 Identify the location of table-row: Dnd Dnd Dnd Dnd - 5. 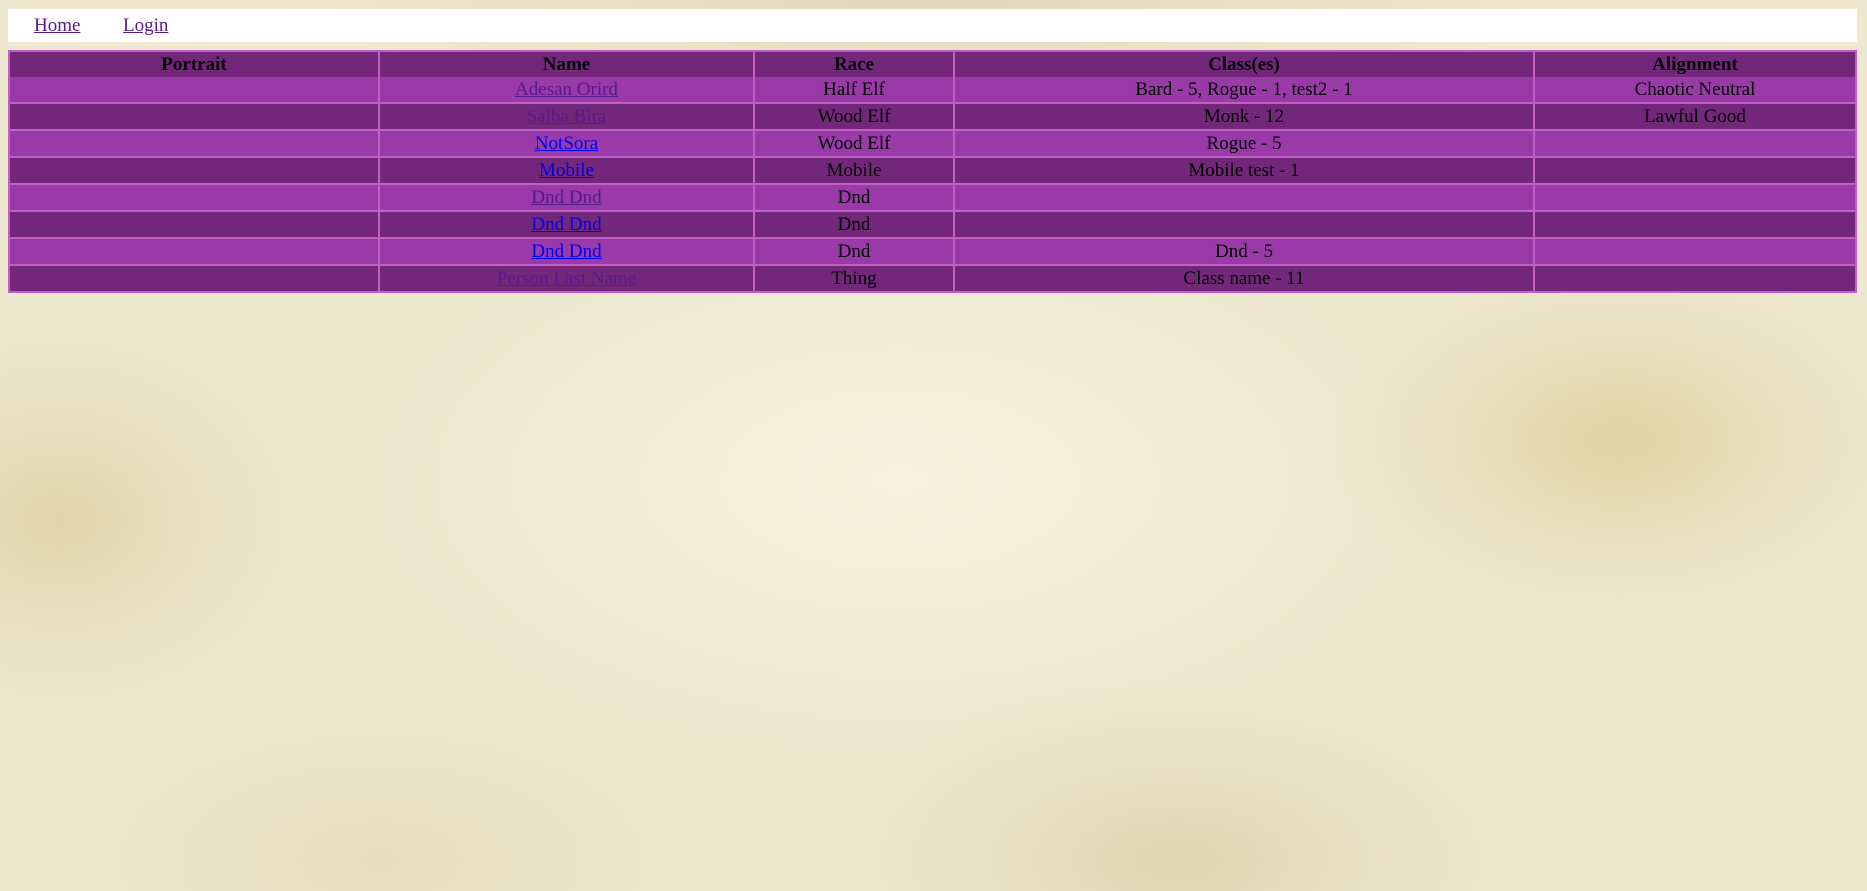
(932, 252).